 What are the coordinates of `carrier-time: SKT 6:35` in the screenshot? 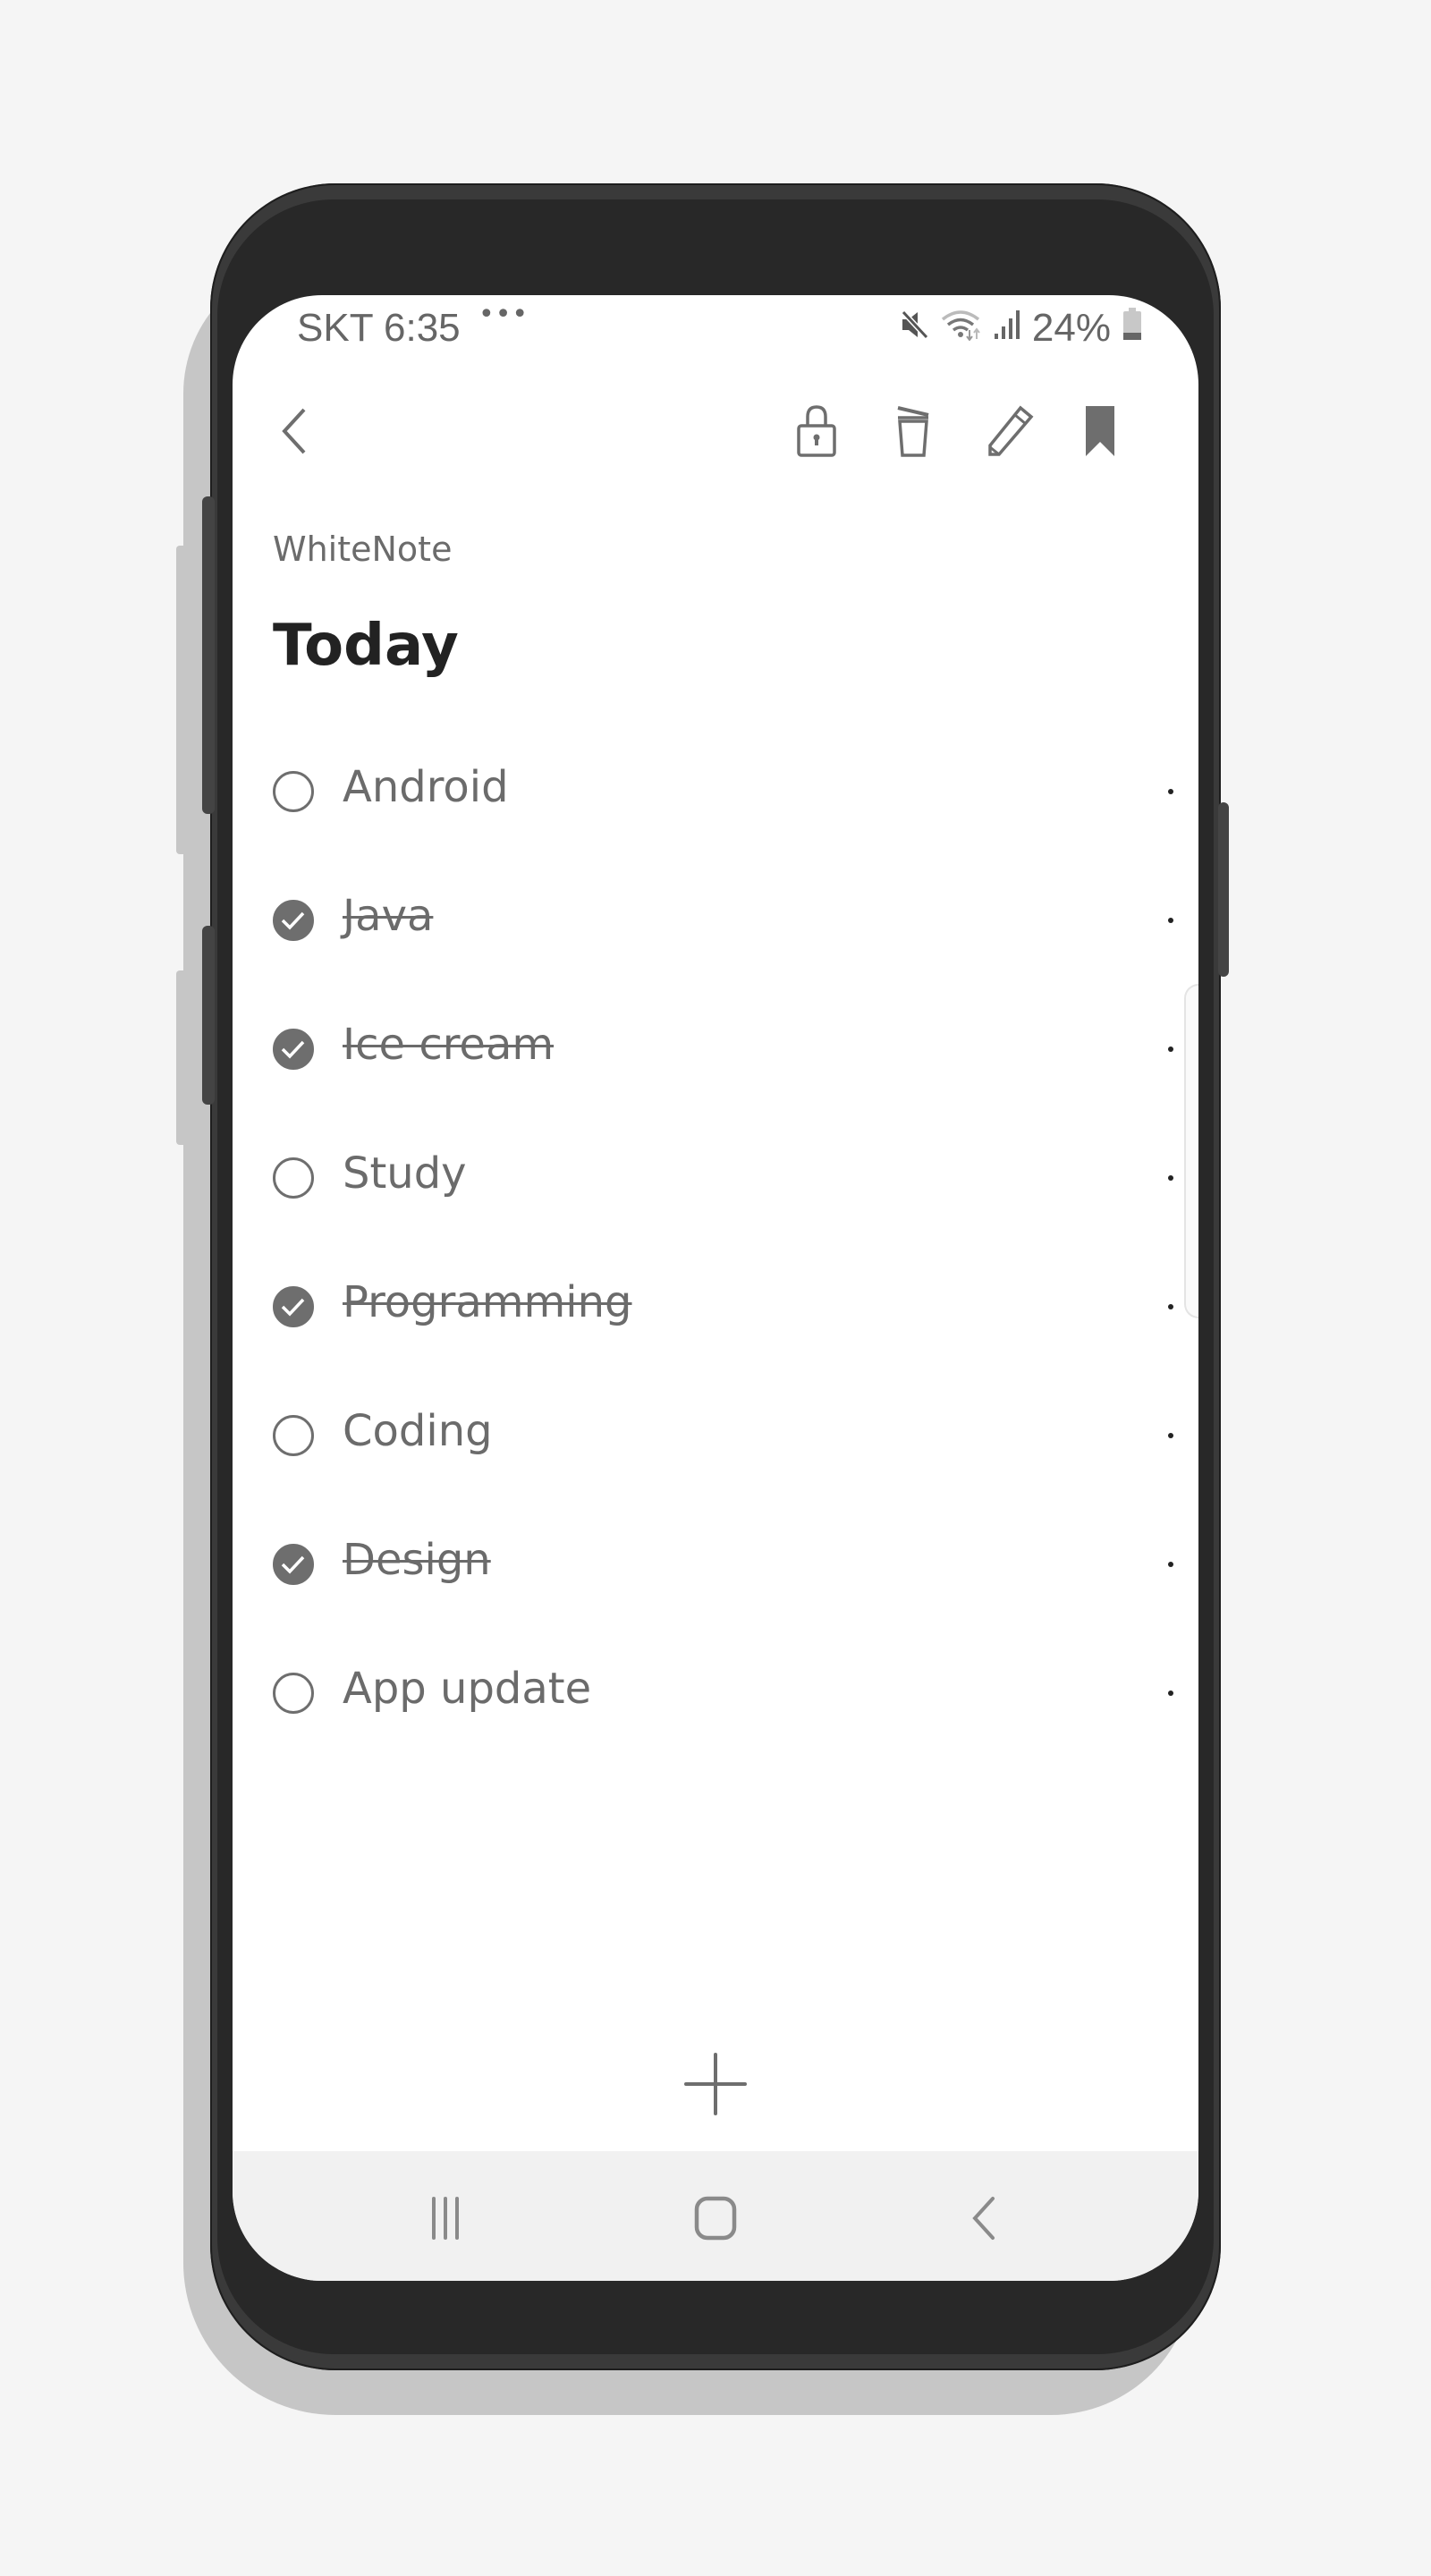 It's located at (379, 328).